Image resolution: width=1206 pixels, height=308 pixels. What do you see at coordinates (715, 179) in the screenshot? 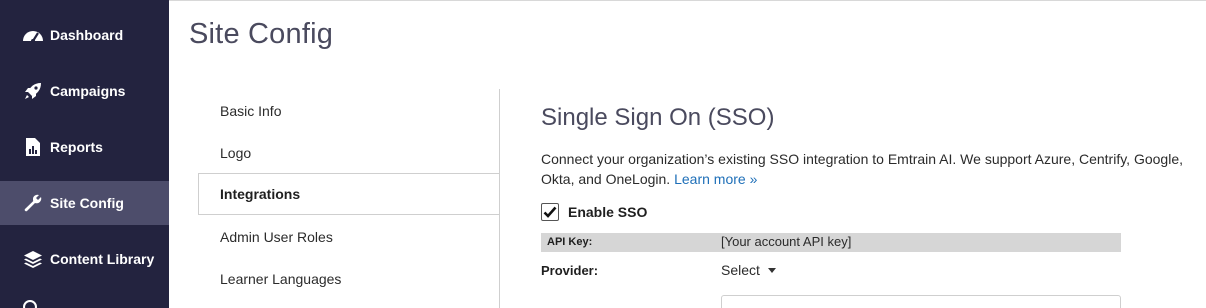
I see `learn-more-link: Learn more »` at bounding box center [715, 179].